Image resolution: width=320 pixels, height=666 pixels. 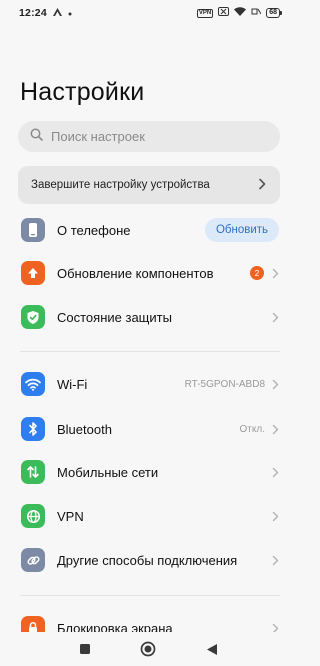 I want to click on settings-item-vpn: VPN, so click(x=150, y=516).